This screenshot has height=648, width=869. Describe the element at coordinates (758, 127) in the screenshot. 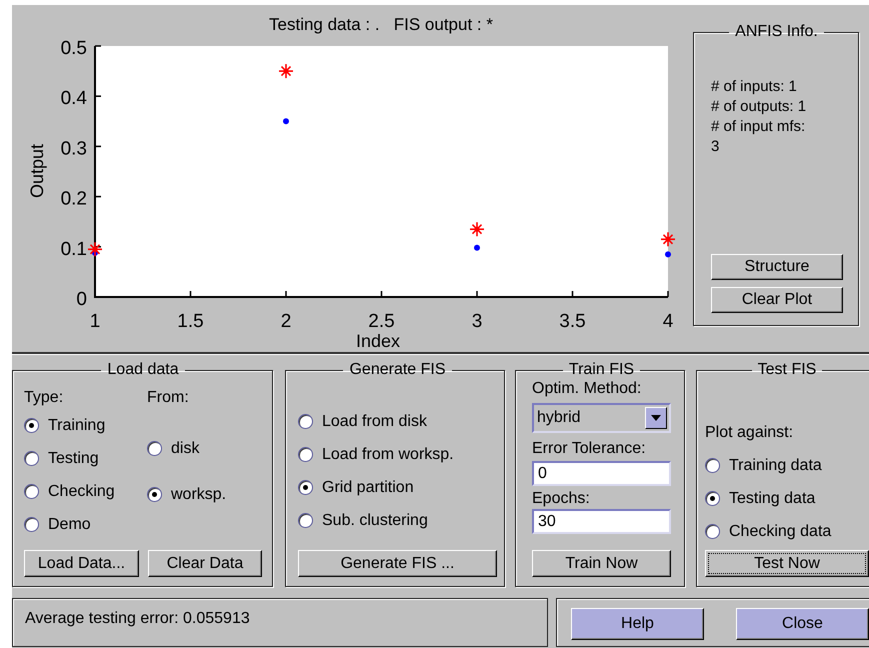

I see `info-text: # of input mfs:` at that location.